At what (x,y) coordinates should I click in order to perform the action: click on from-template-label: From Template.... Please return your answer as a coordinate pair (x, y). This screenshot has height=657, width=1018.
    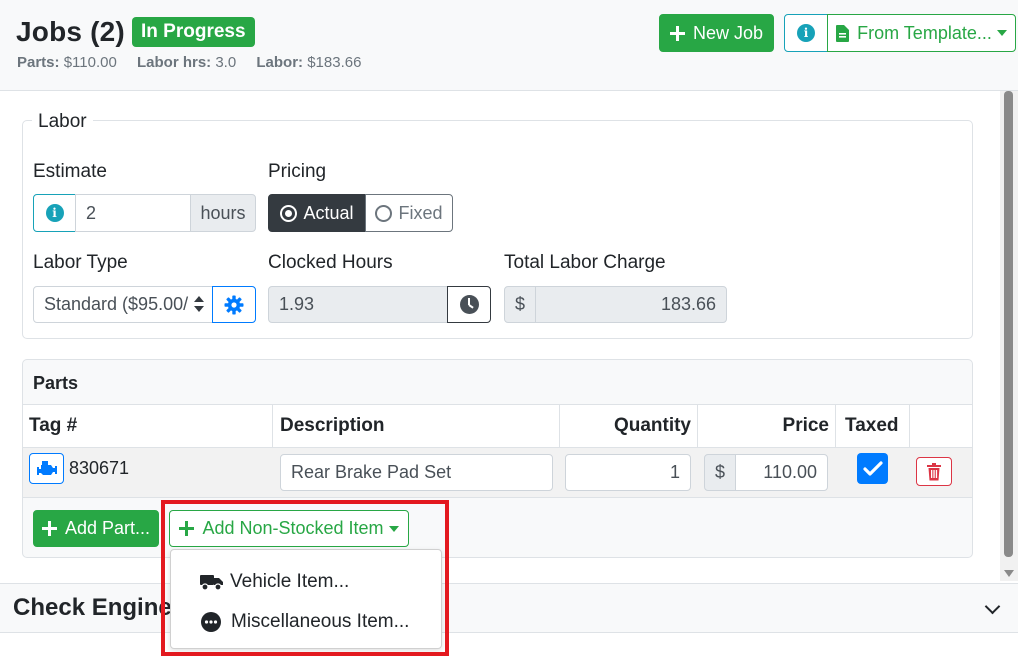
    Looking at the image, I should click on (924, 32).